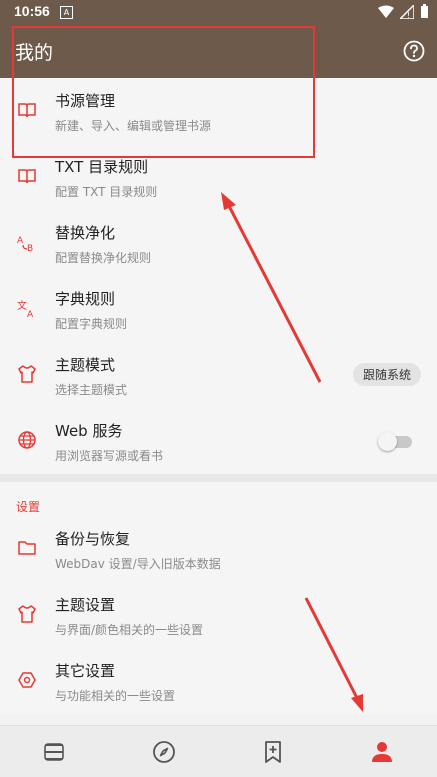 The width and height of the screenshot is (437, 777). I want to click on web-service-toggle, so click(395, 441).